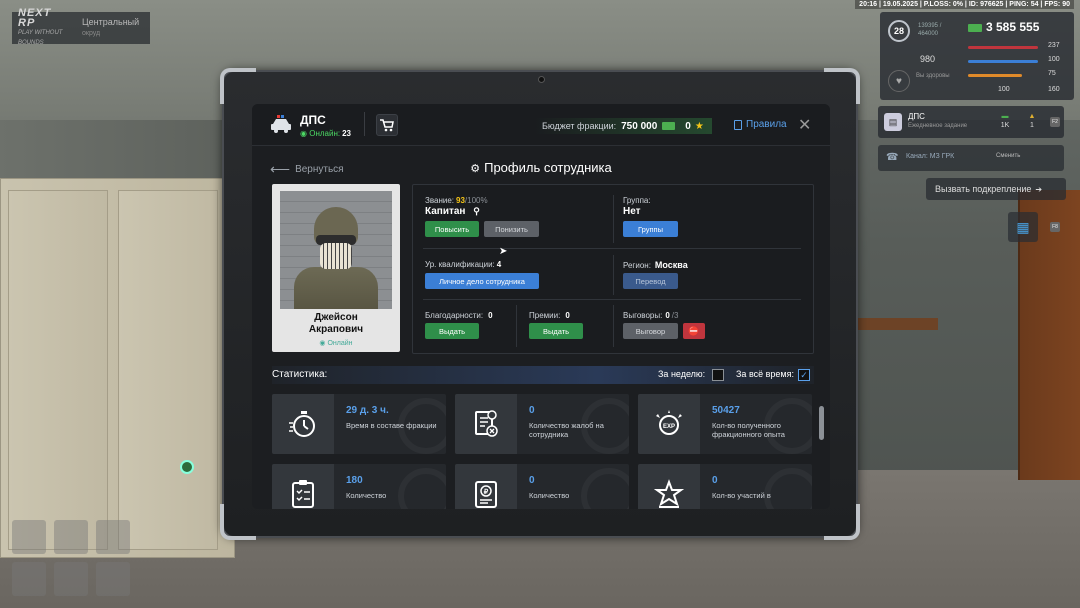 This screenshot has width=1080, height=608. Describe the element at coordinates (930, 30) in the screenshot. I see `xp-counter: 139395 / 464000` at that location.